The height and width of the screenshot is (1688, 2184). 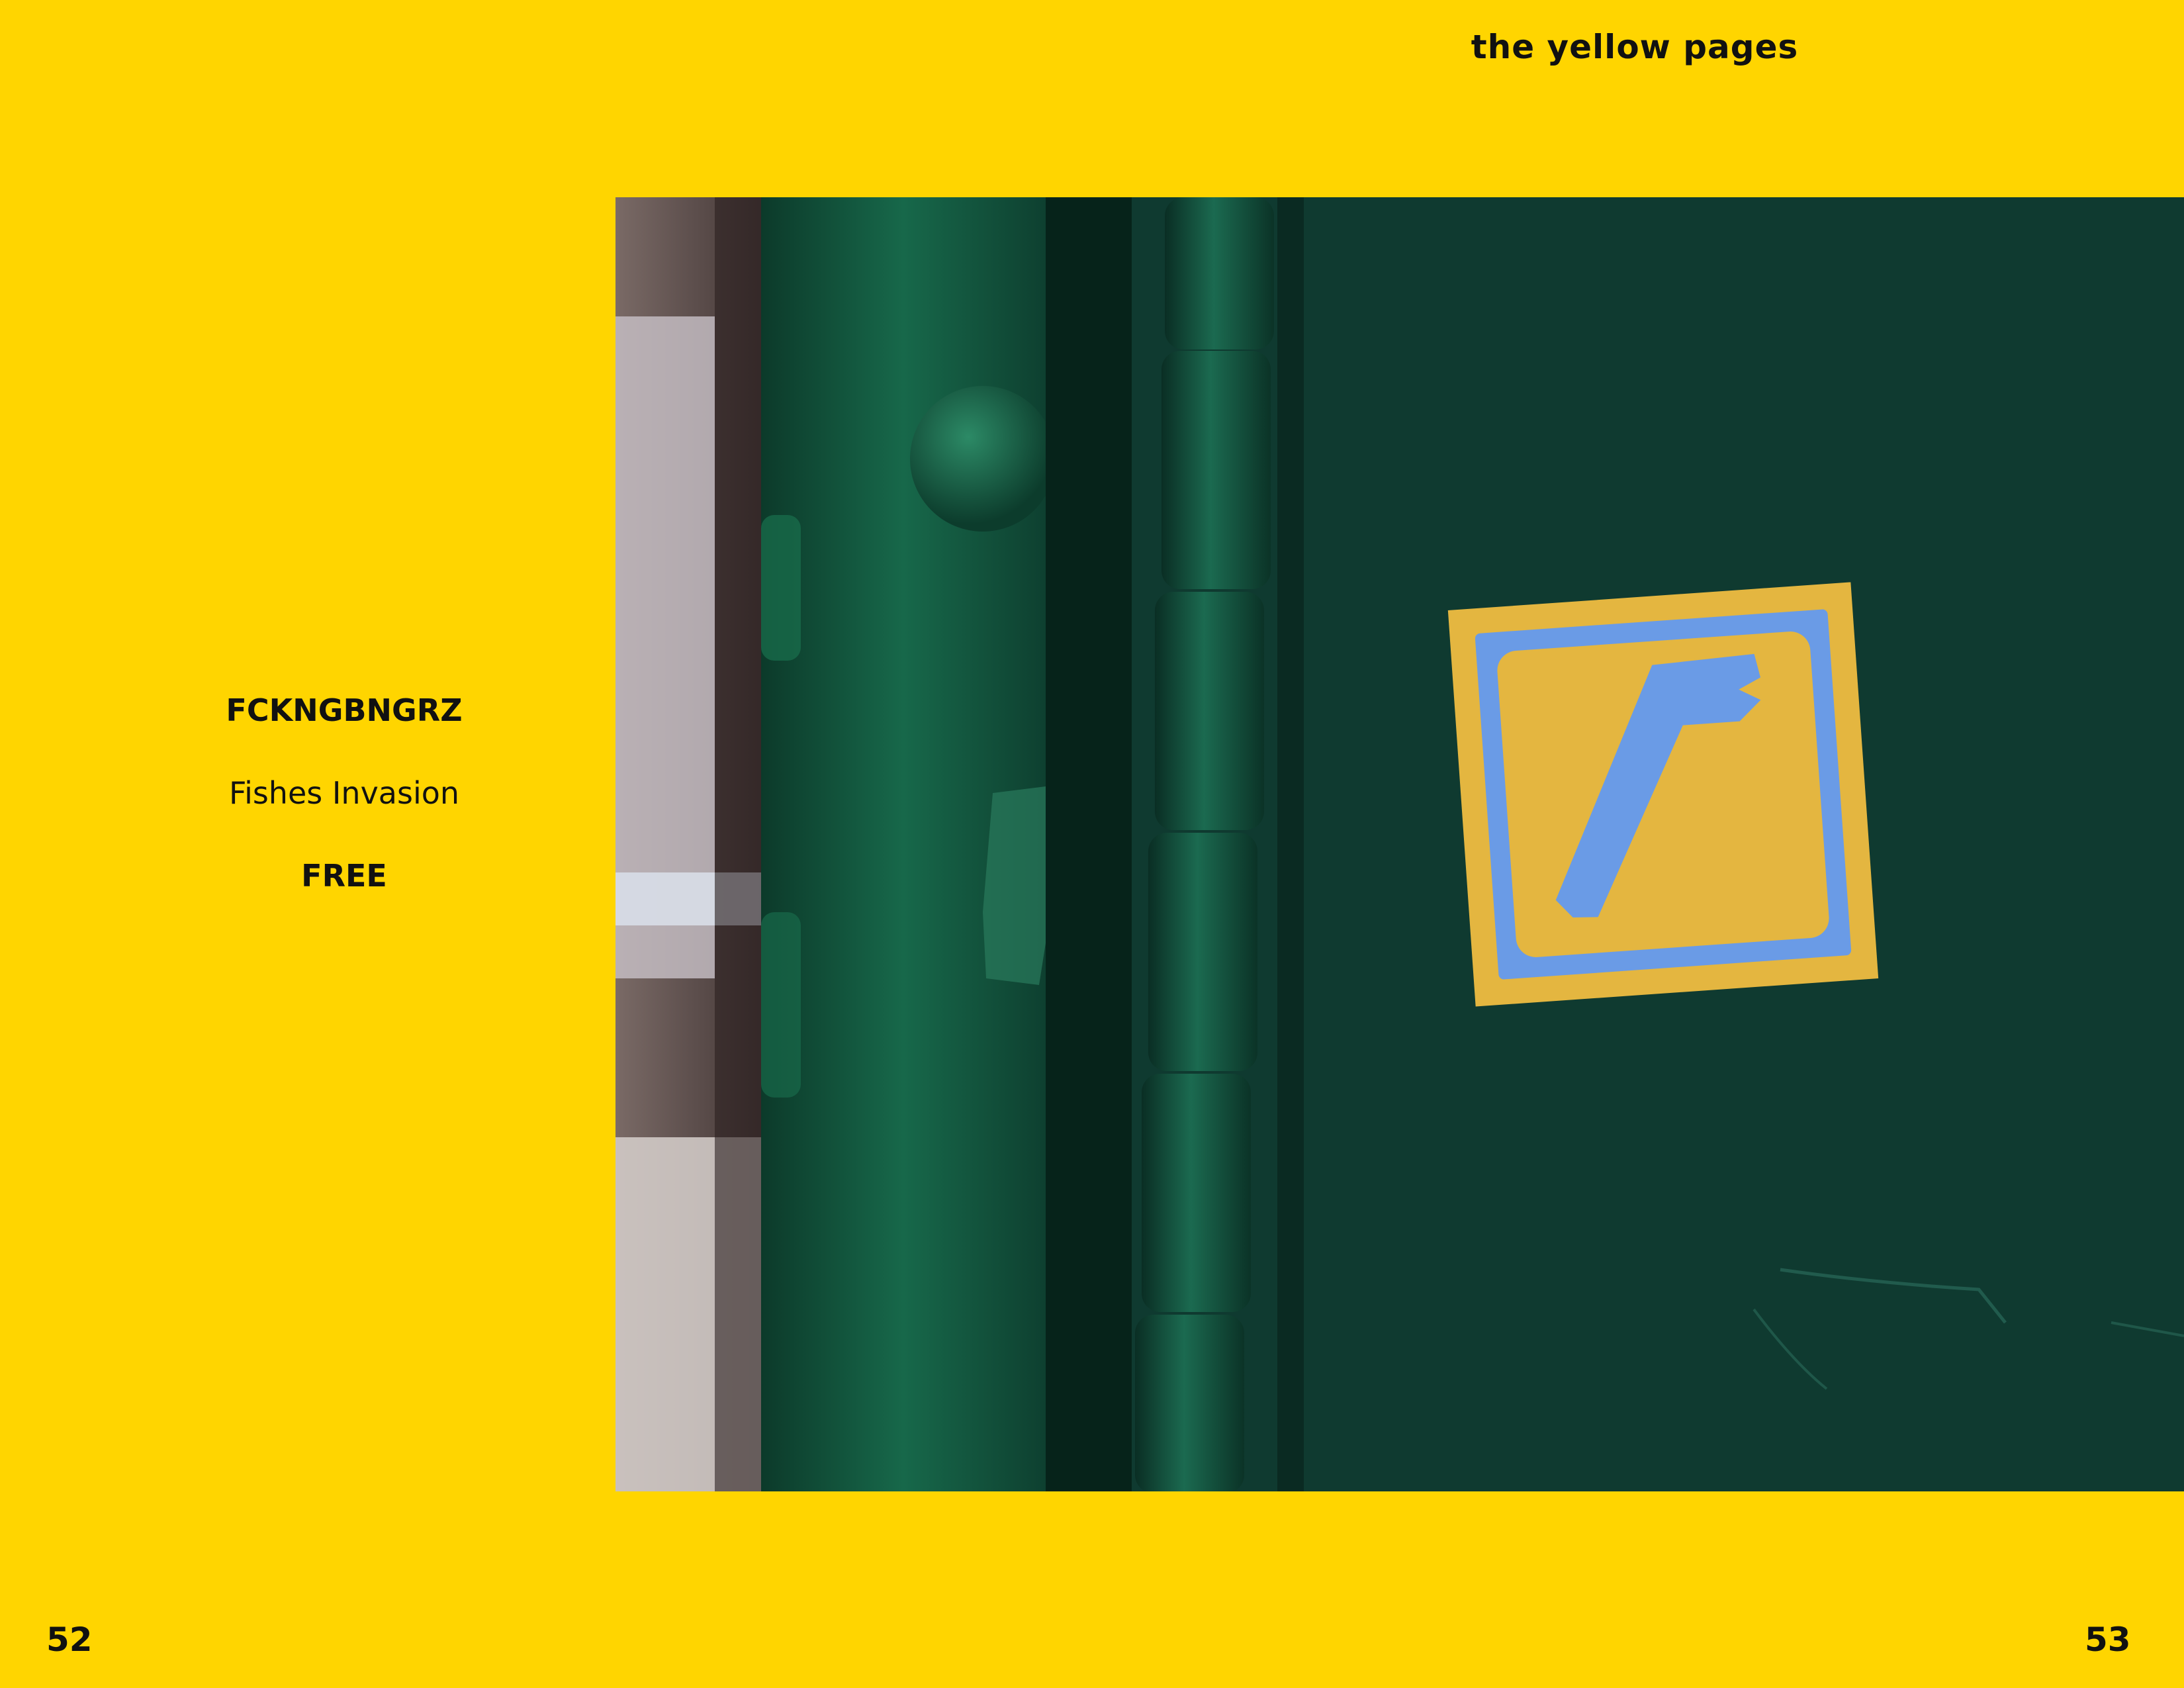 What do you see at coordinates (983, 459) in the screenshot?
I see `bolt` at bounding box center [983, 459].